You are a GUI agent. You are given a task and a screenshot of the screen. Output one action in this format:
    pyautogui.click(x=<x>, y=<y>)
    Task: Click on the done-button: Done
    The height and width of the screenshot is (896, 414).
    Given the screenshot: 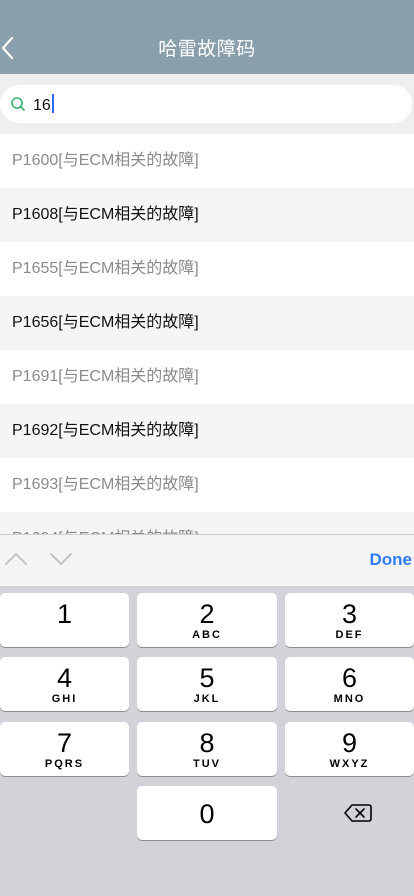 What is the action you would take?
    pyautogui.click(x=391, y=560)
    